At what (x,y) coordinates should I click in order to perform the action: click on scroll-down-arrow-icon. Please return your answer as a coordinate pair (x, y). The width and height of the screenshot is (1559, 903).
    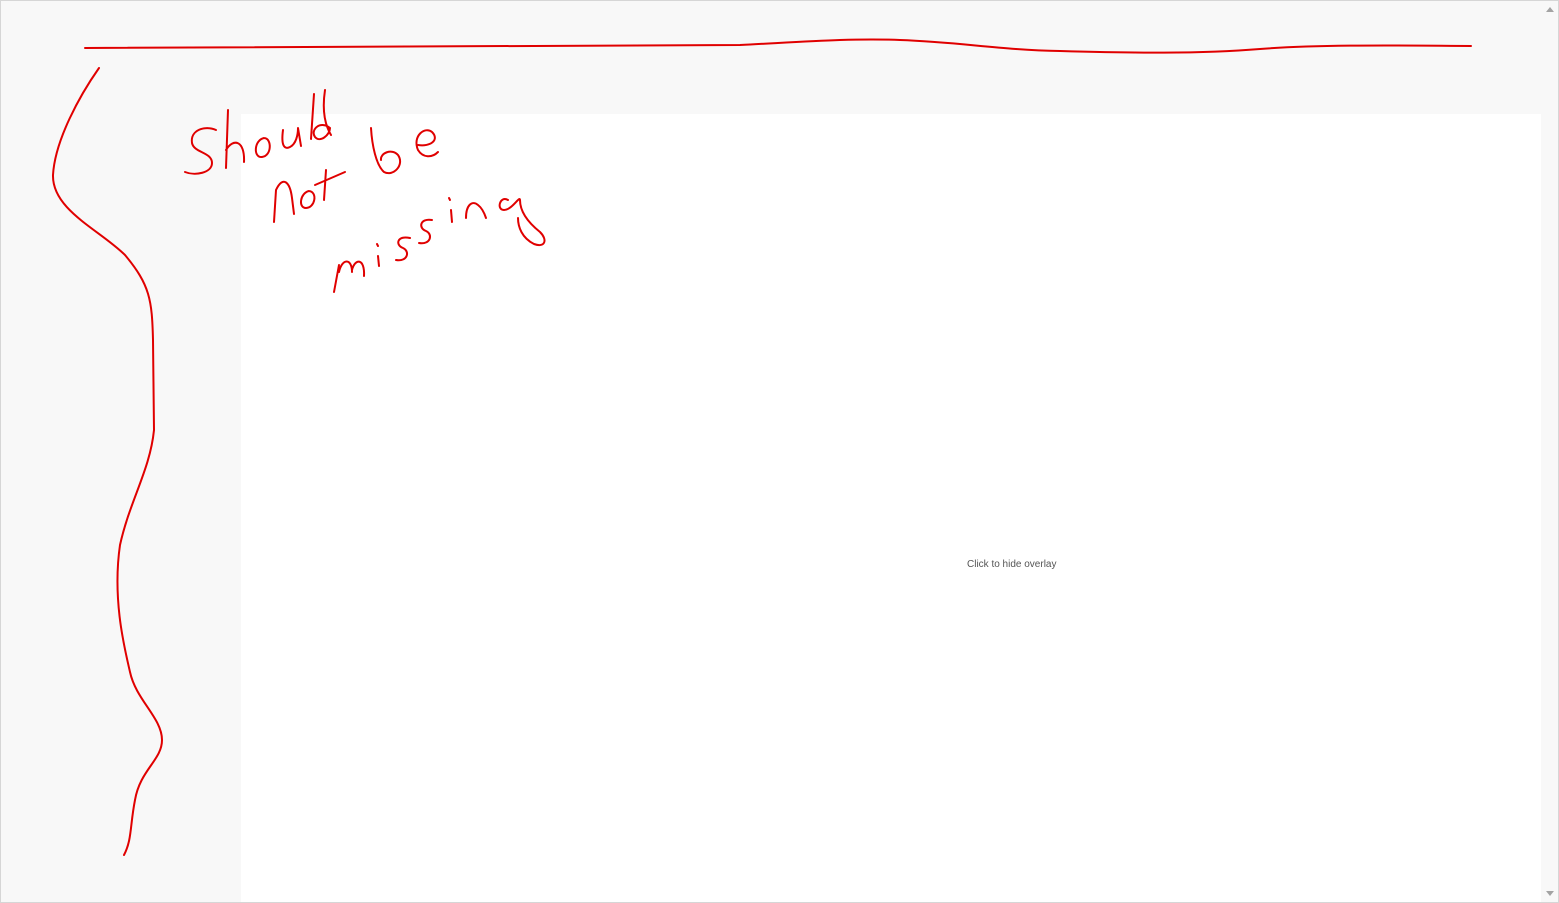
    Looking at the image, I should click on (1549, 893).